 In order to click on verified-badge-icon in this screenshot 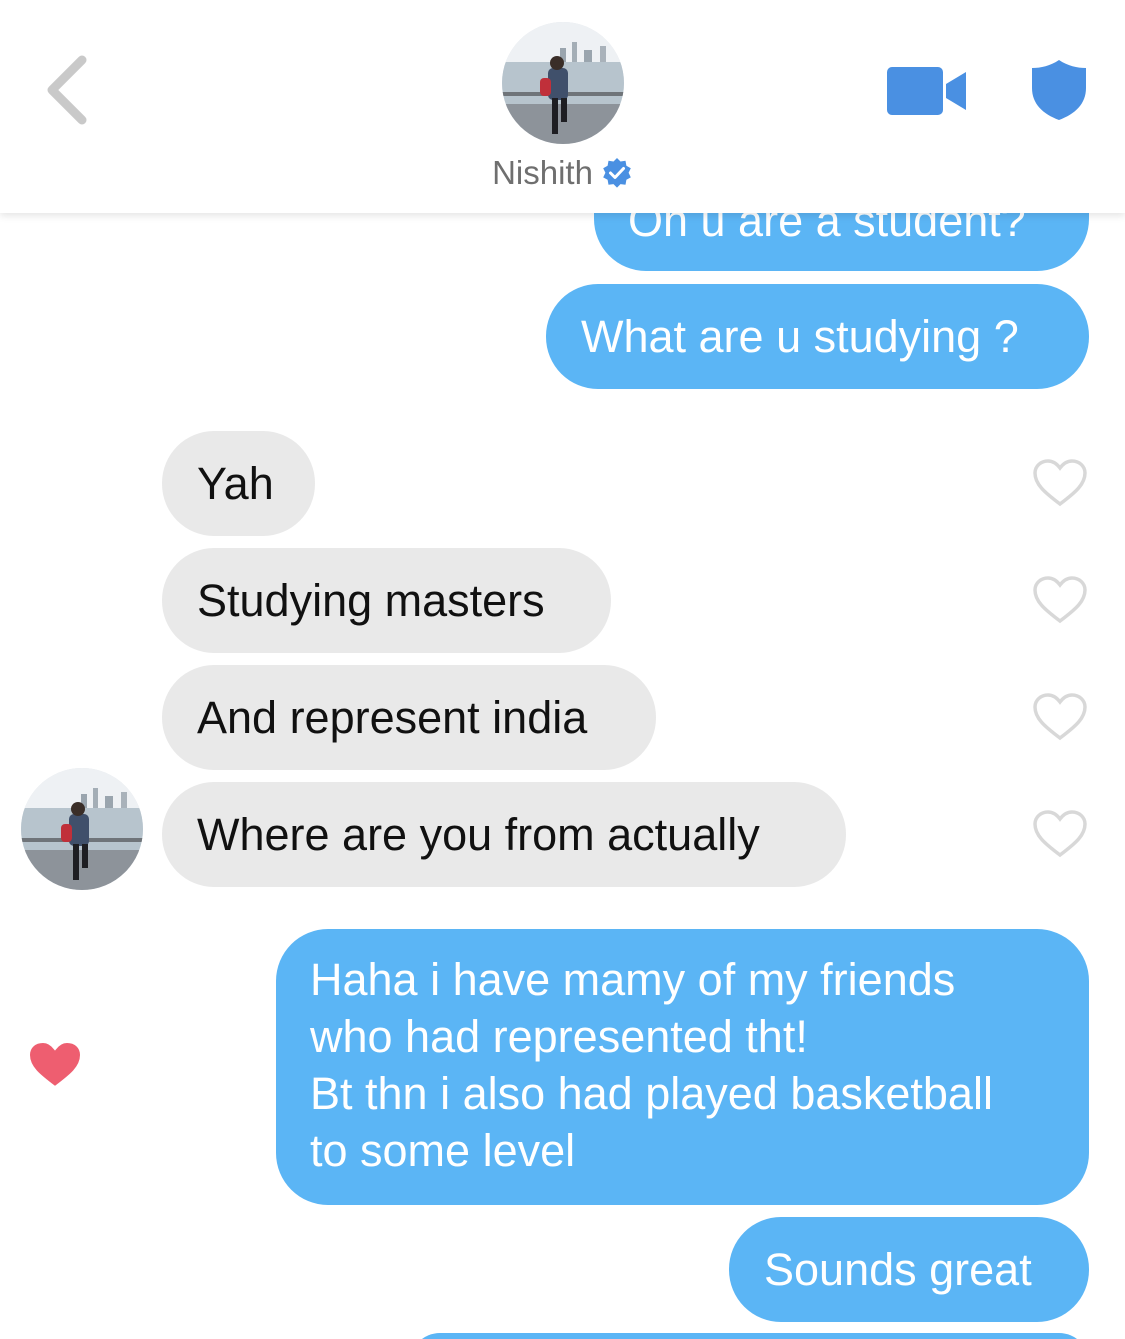, I will do `click(617, 173)`.